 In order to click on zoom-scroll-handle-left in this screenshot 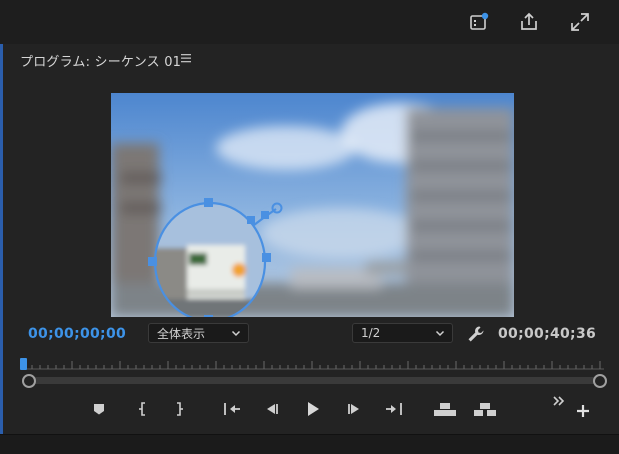, I will do `click(29, 381)`.